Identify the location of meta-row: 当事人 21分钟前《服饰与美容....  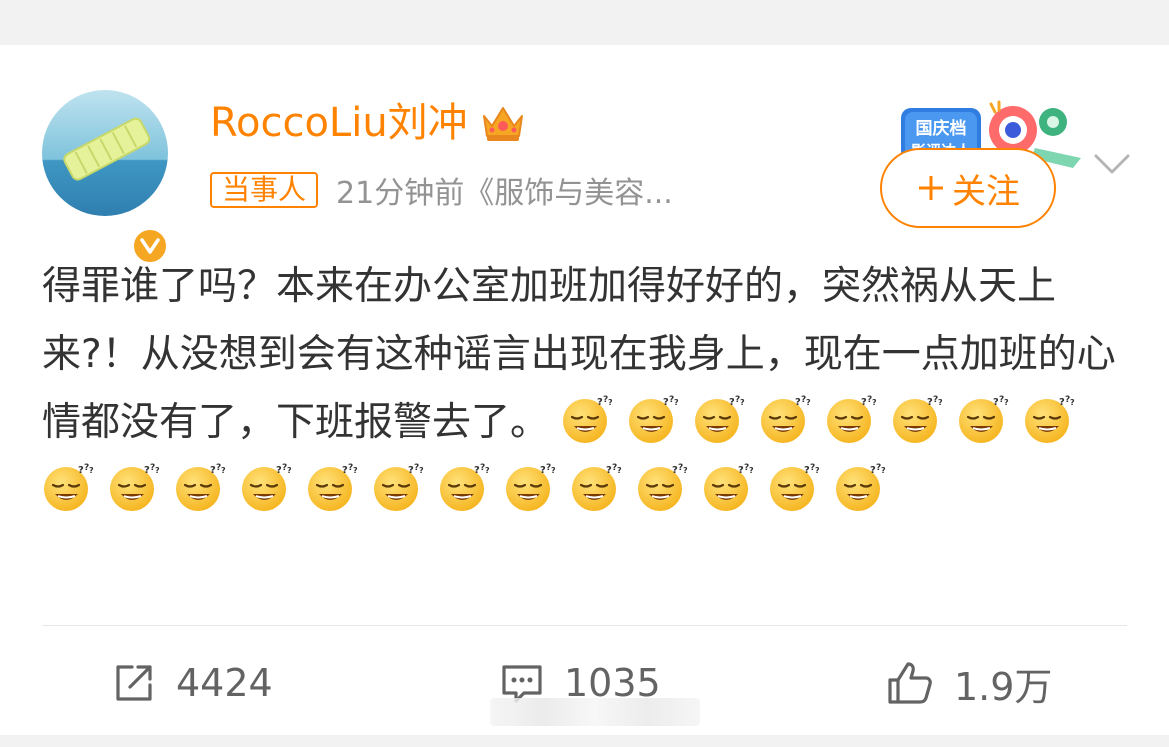
(441, 190).